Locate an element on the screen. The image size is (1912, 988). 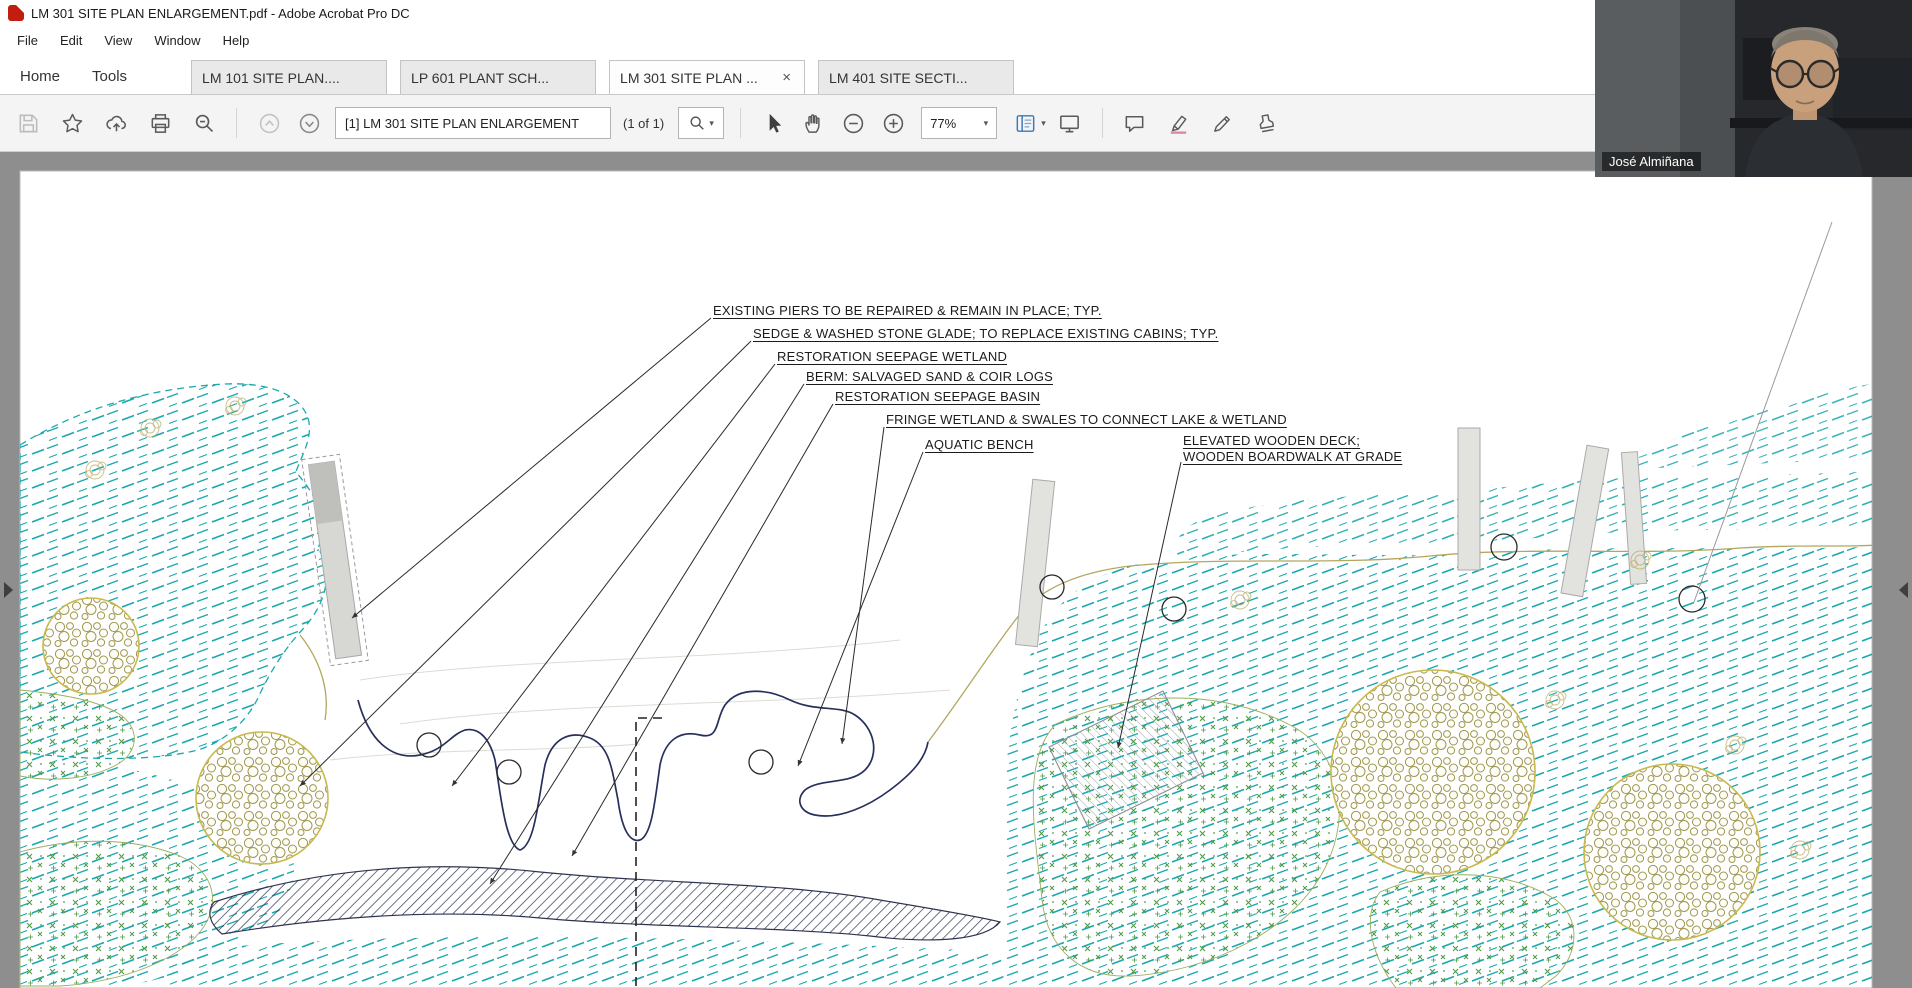
star-icon is located at coordinates (72, 122).